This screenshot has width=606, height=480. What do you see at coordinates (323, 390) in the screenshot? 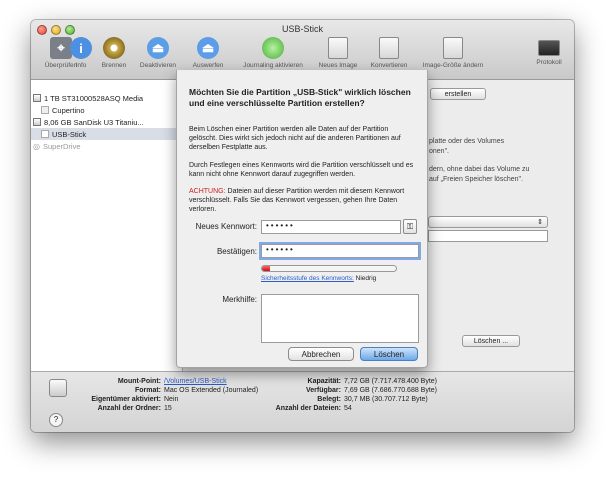
I see `available-label: Verfügbar:` at bounding box center [323, 390].